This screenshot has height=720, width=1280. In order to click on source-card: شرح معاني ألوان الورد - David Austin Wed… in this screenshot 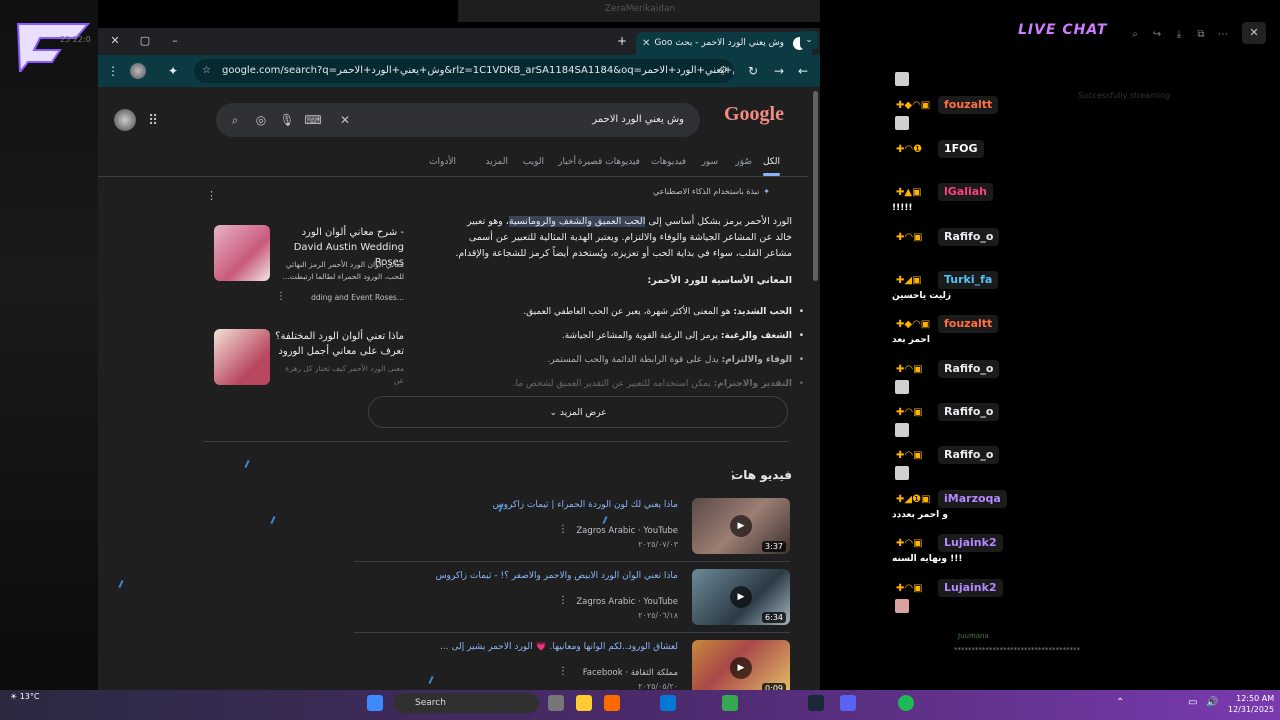, I will do `click(311, 272)`.